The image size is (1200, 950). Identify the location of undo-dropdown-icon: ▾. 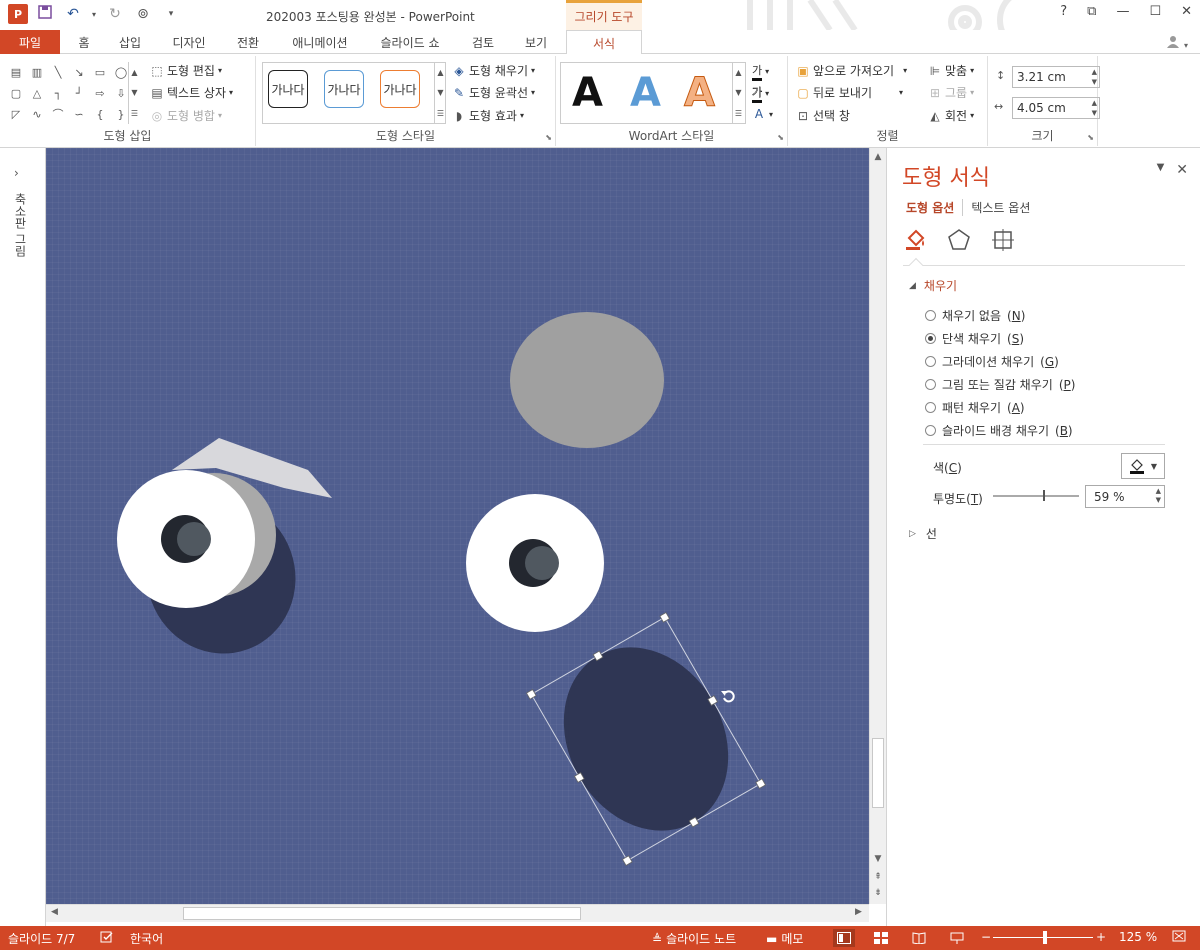
(94, 14).